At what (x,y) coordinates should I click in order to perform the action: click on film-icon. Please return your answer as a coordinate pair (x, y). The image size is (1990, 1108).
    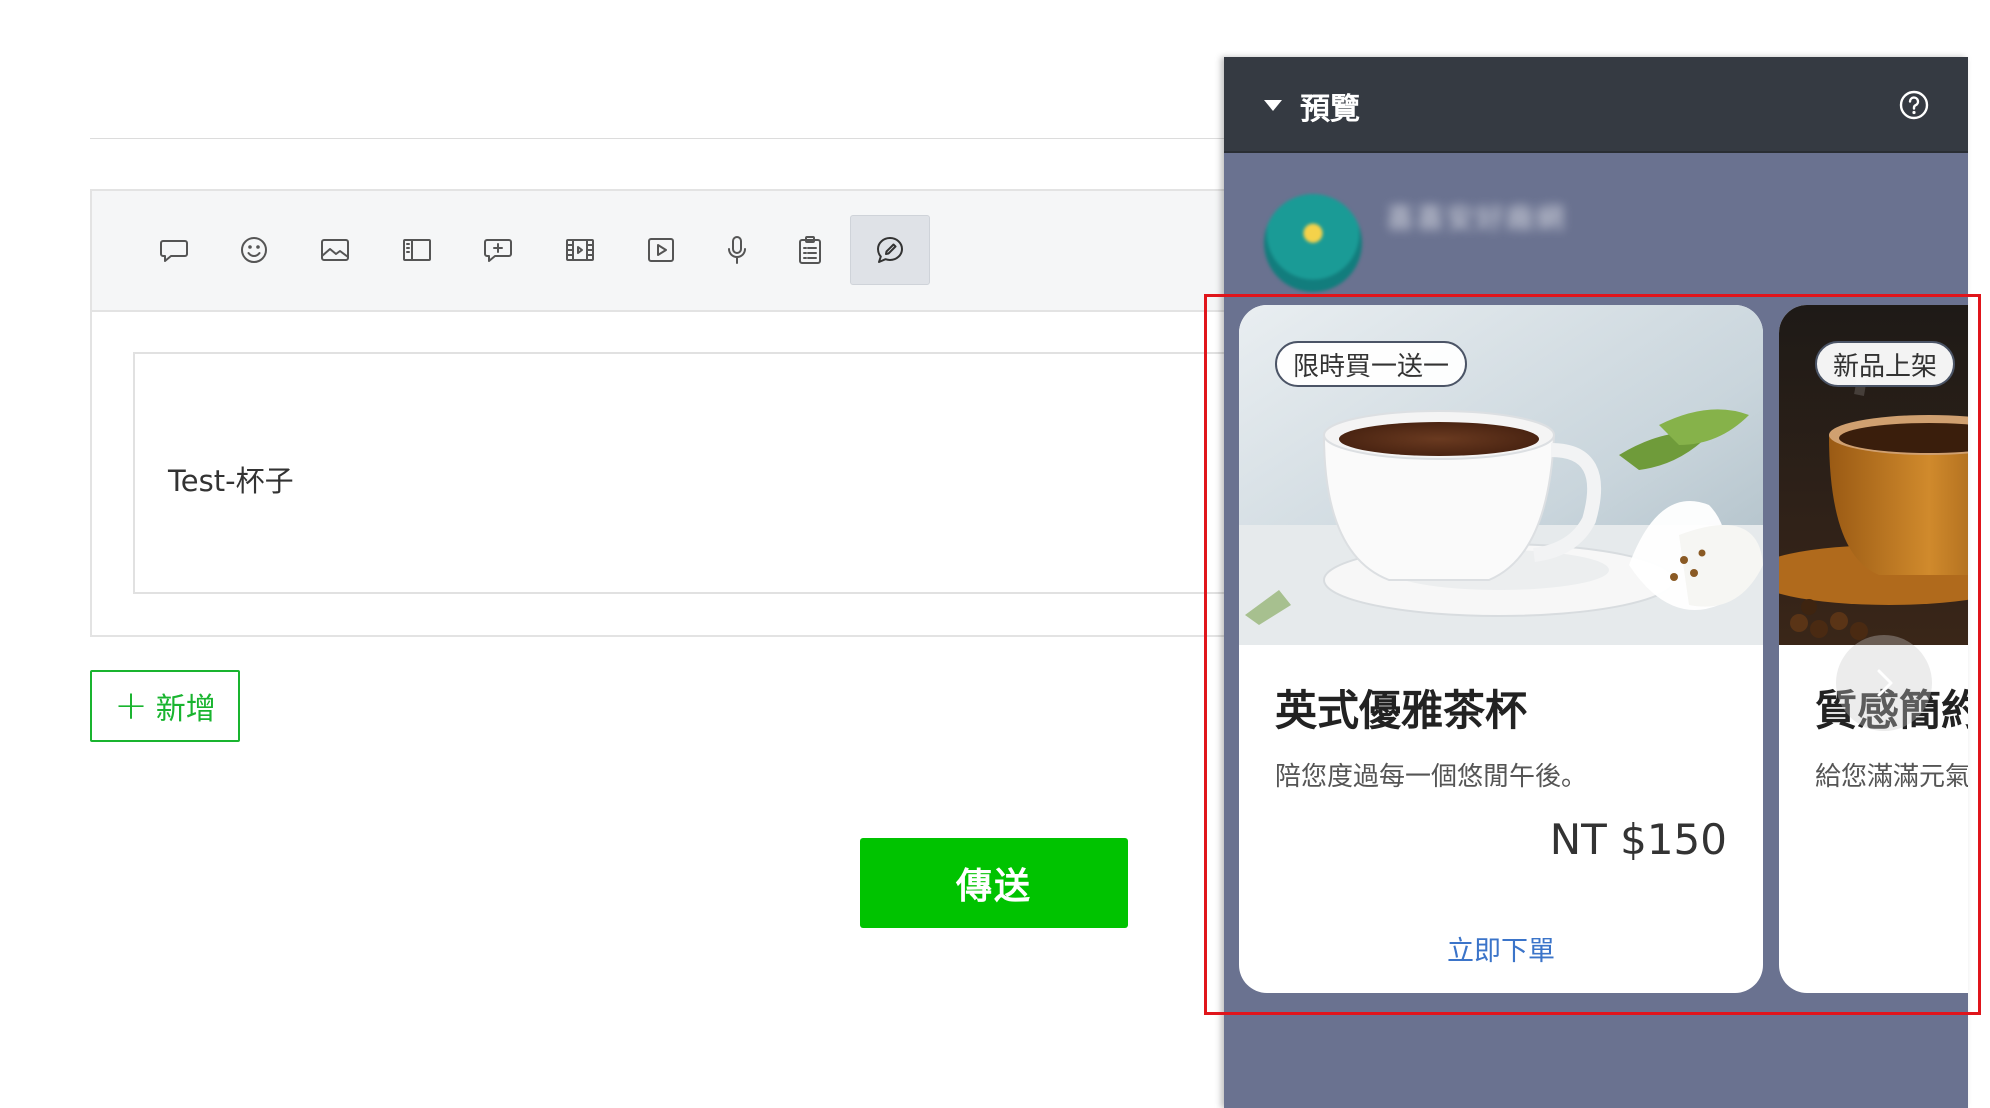
    Looking at the image, I should click on (580, 250).